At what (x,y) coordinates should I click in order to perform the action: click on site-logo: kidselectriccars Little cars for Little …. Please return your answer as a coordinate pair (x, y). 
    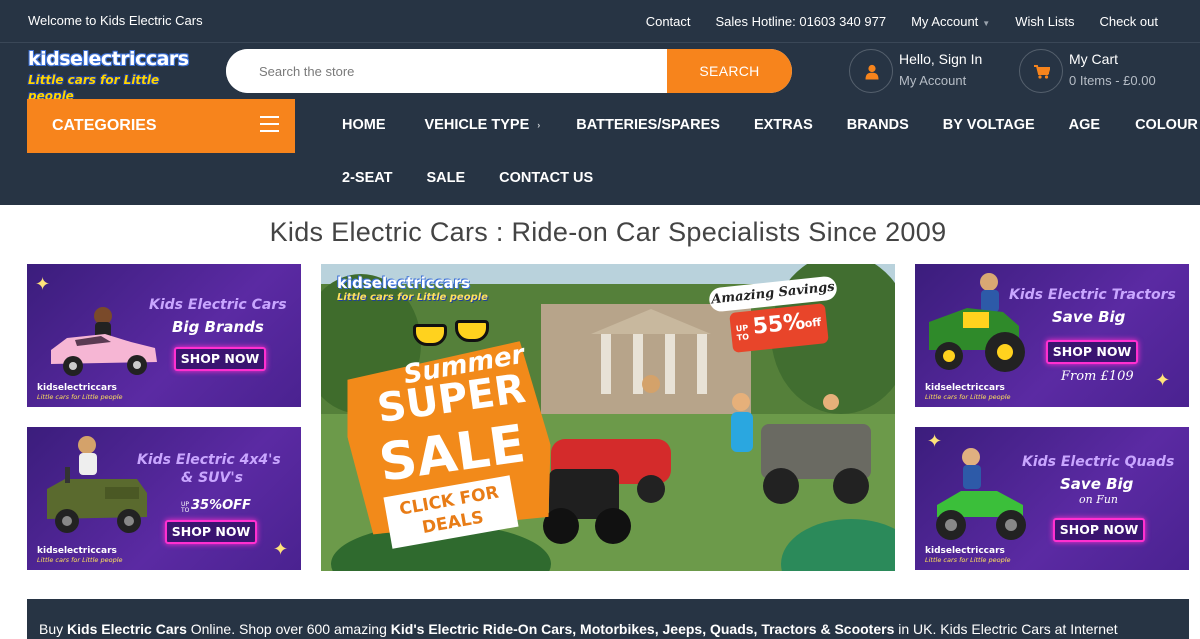
    Looking at the image, I should click on (111, 76).